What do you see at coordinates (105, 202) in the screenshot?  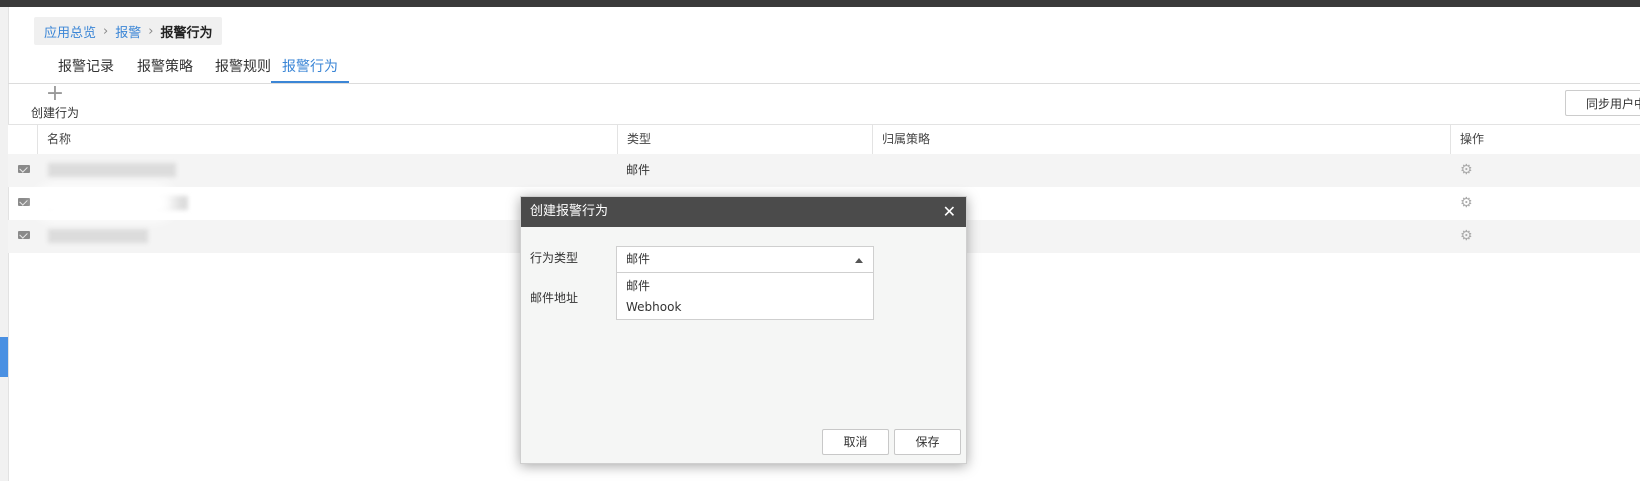 I see `redaction-smudge` at bounding box center [105, 202].